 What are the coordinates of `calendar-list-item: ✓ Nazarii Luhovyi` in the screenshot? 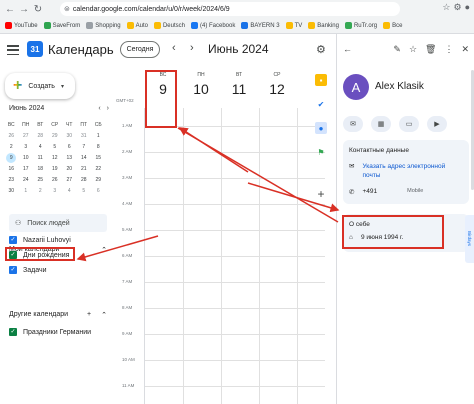 It's located at (40, 240).